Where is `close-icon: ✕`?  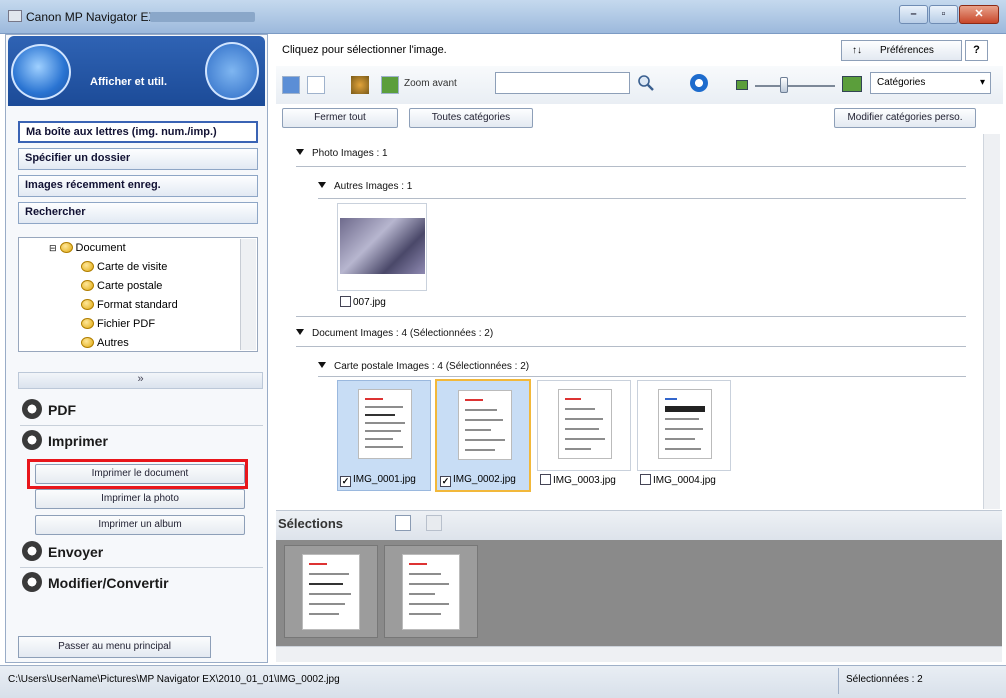
close-icon: ✕ is located at coordinates (979, 14).